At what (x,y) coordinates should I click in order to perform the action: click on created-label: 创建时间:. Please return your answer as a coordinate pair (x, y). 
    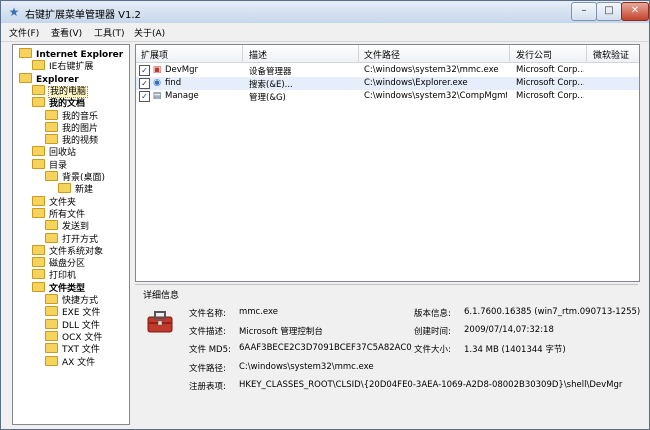
    Looking at the image, I should click on (432, 332).